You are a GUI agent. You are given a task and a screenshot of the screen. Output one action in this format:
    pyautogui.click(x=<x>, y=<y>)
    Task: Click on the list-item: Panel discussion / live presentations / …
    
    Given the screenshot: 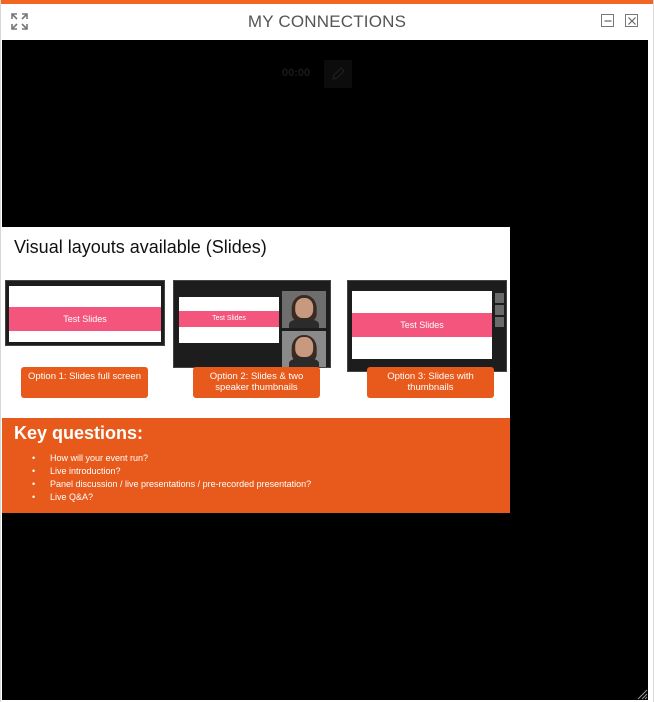 What is the action you would take?
    pyautogui.click(x=171, y=484)
    